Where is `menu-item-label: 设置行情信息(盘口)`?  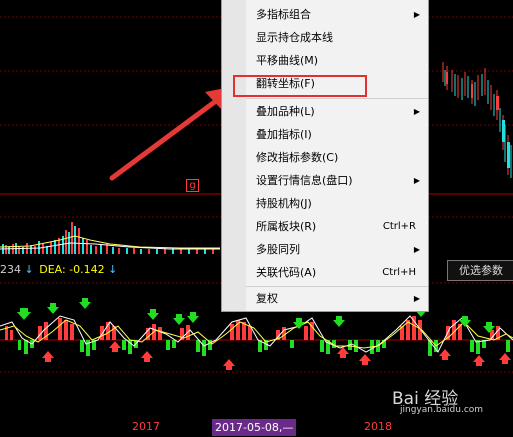 menu-item-label: 设置行情信息(盘口) is located at coordinates (304, 180).